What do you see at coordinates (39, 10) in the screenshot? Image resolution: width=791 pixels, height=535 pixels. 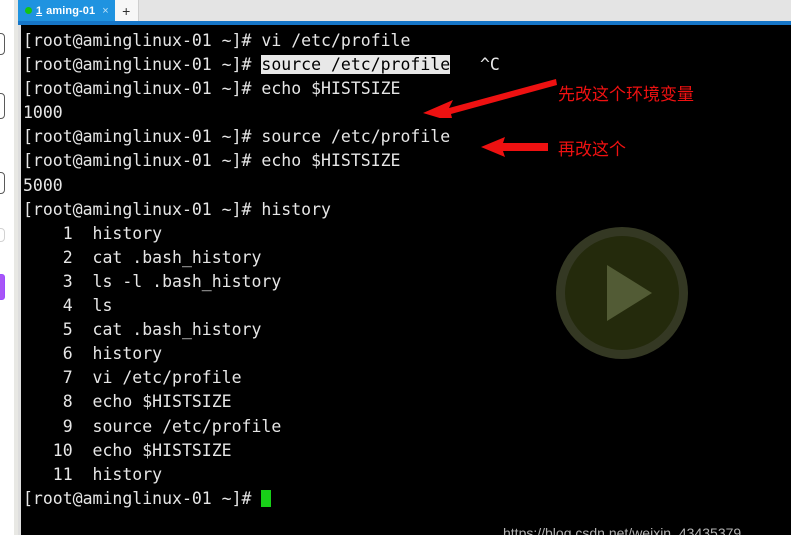 I see `tab-index-label: 1` at bounding box center [39, 10].